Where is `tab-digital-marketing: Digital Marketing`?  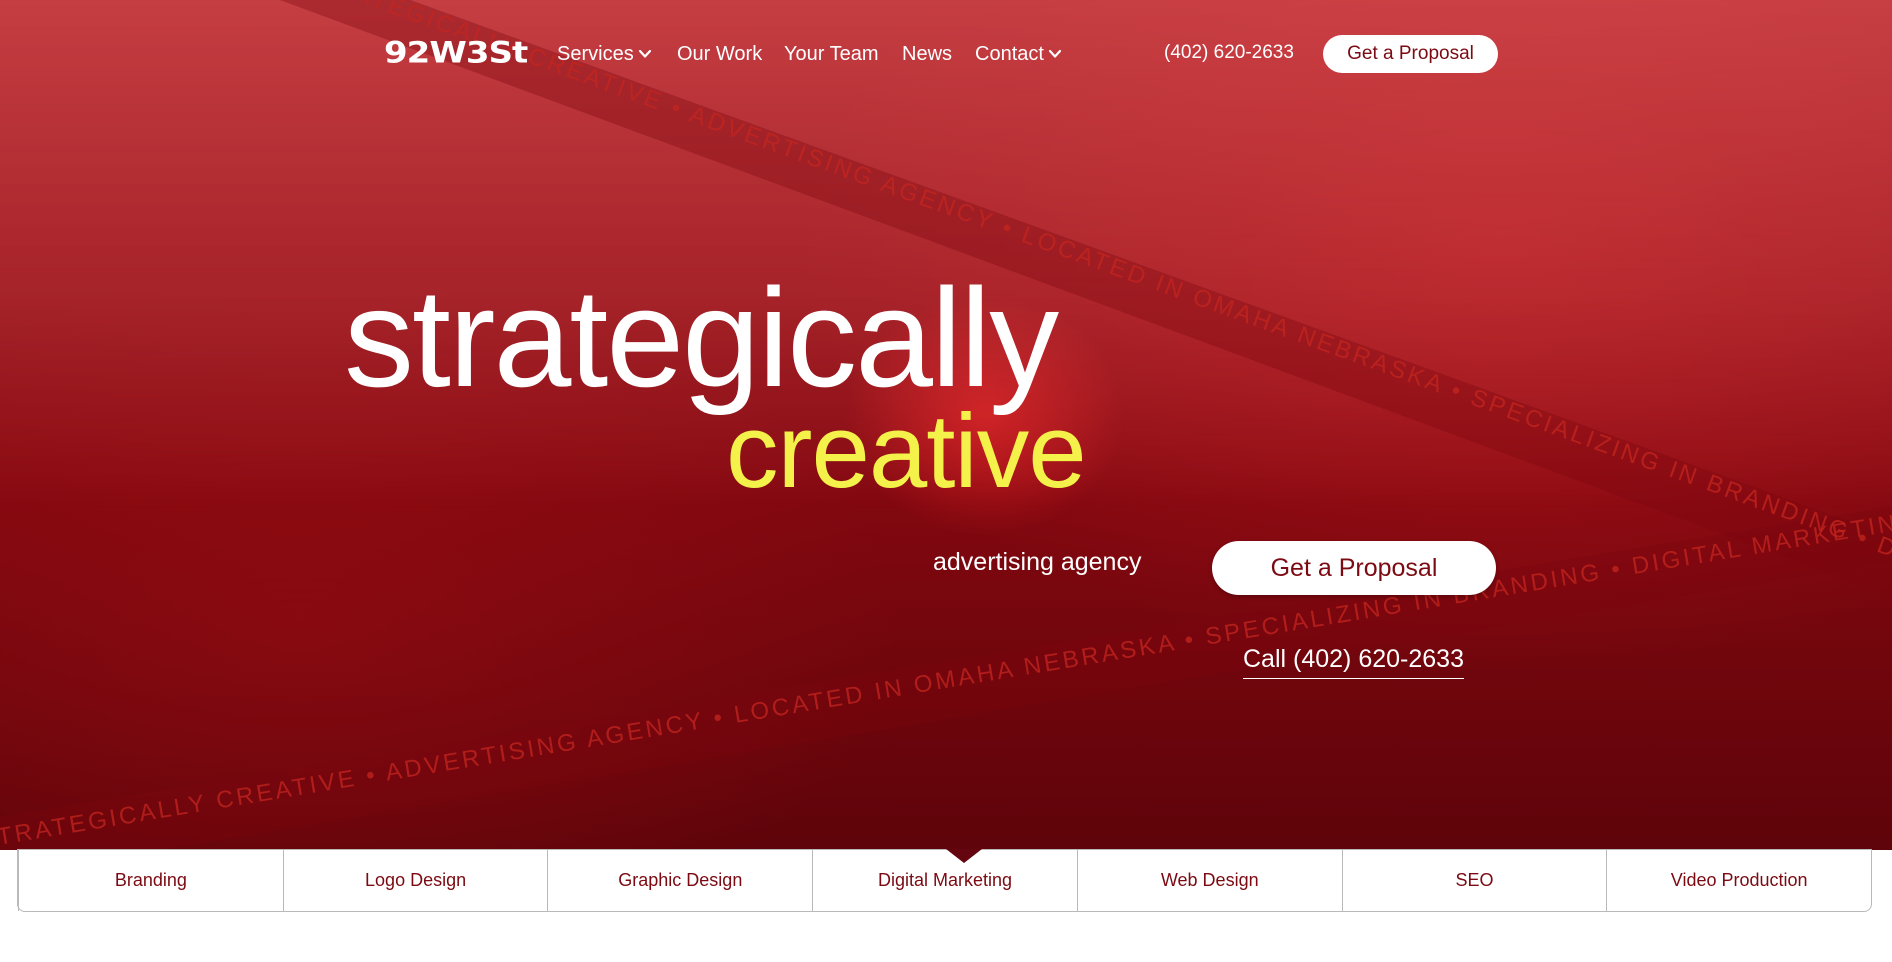
tab-digital-marketing: Digital Marketing is located at coordinates (944, 880).